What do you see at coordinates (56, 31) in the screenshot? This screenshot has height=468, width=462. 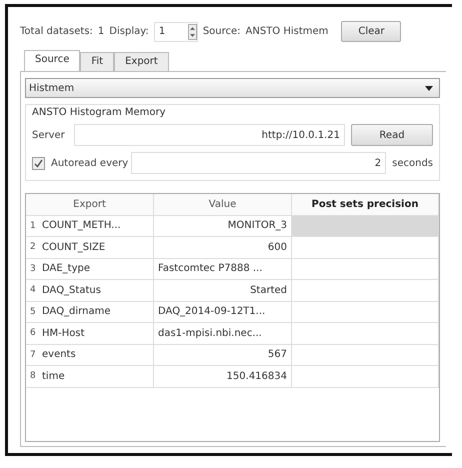 I see `total-label: Total datasets:` at bounding box center [56, 31].